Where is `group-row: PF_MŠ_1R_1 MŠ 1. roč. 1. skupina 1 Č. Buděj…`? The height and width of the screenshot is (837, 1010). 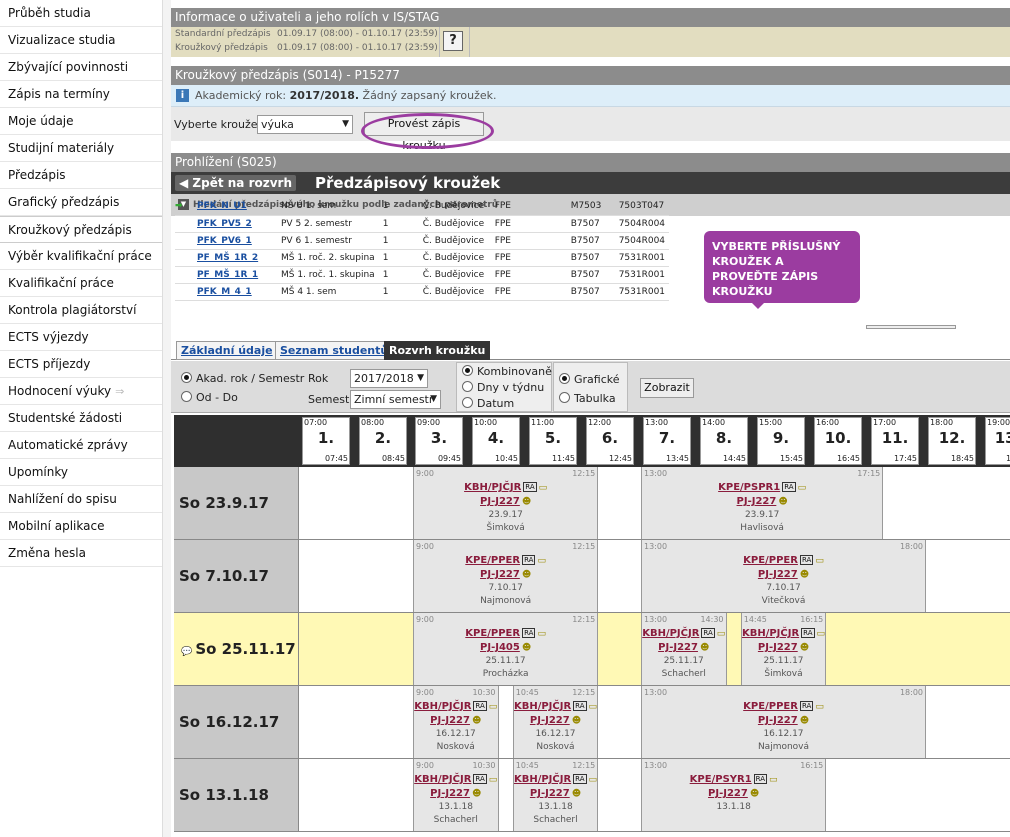
group-row: PF_MŠ_1R_1 MŠ 1. roč. 1. skupina 1 Č. Buděj… is located at coordinates (422, 275).